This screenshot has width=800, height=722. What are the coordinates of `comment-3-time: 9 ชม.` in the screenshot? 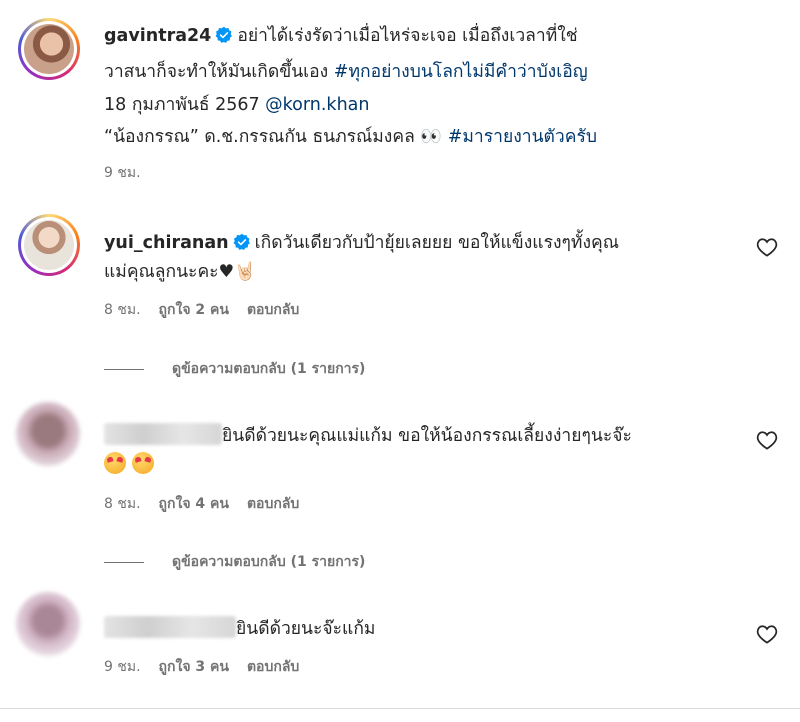 It's located at (122, 667).